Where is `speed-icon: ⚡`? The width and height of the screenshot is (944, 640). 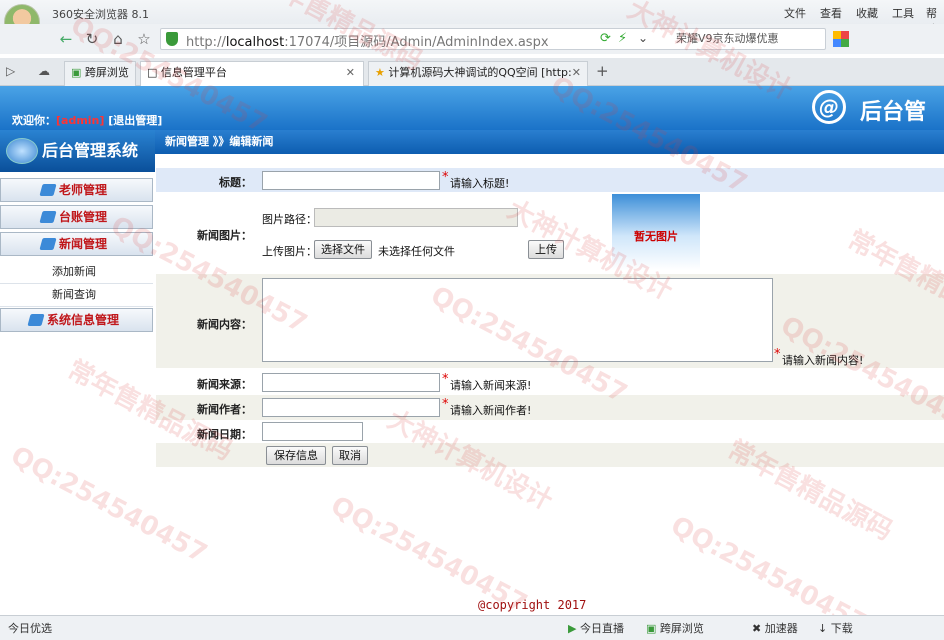 speed-icon: ⚡ is located at coordinates (622, 38).